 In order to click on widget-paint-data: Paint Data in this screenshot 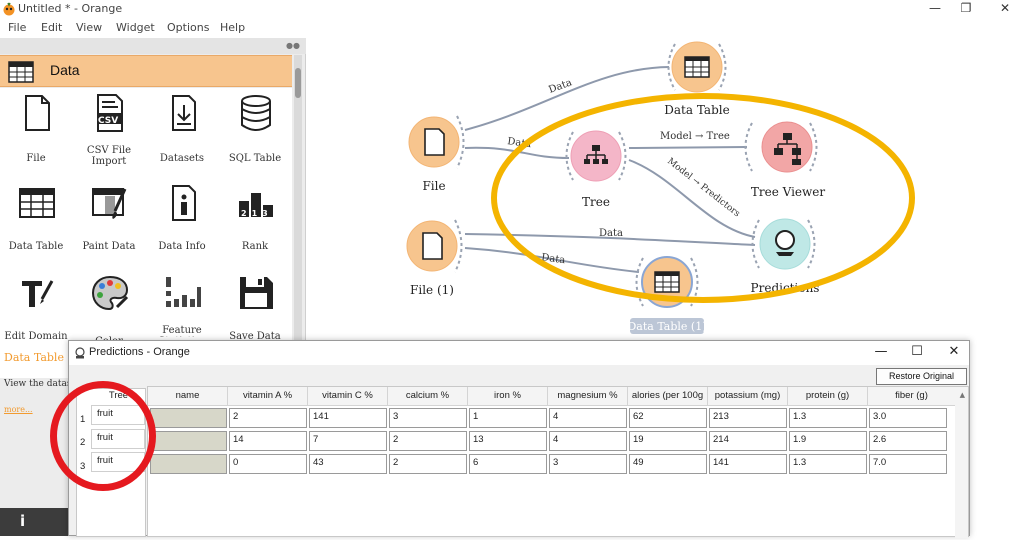, I will do `click(109, 223)`.